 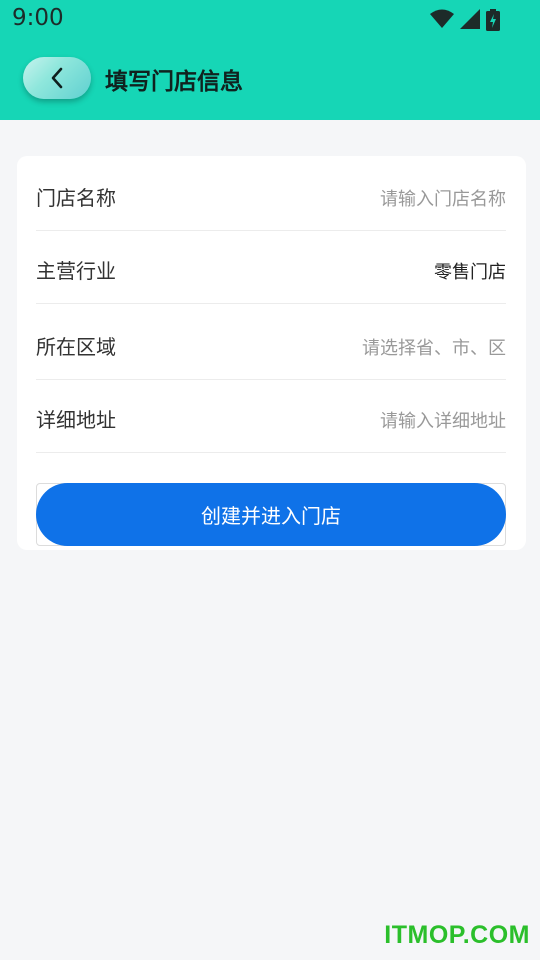 What do you see at coordinates (434, 347) in the screenshot?
I see `region-select: 请选择省、市、区` at bounding box center [434, 347].